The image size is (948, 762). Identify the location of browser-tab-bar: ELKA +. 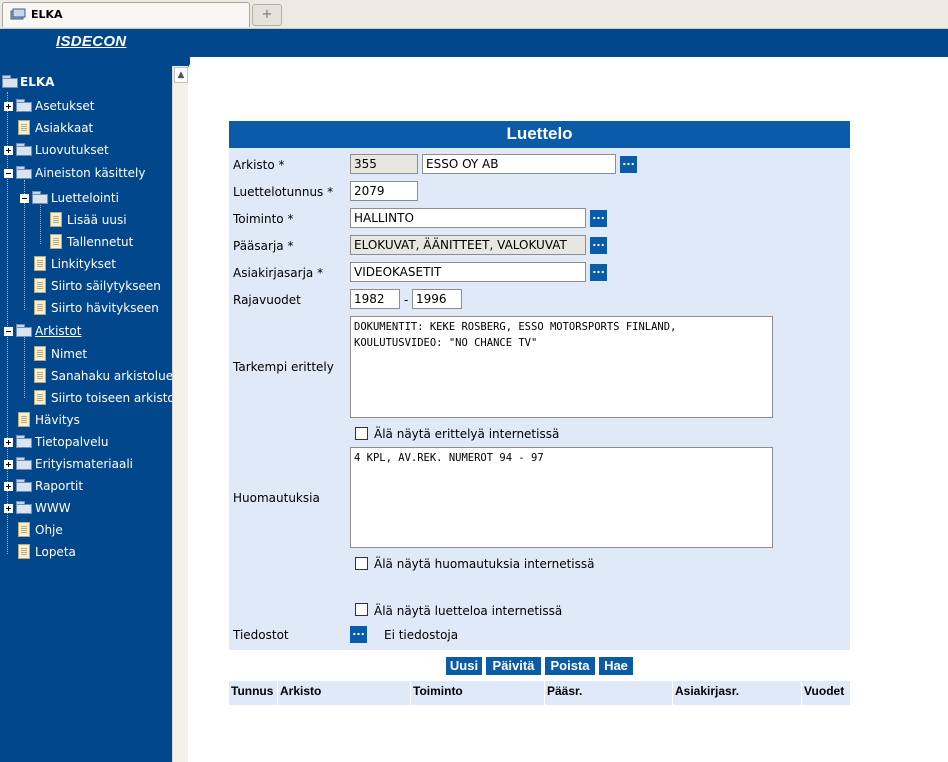
(474, 14).